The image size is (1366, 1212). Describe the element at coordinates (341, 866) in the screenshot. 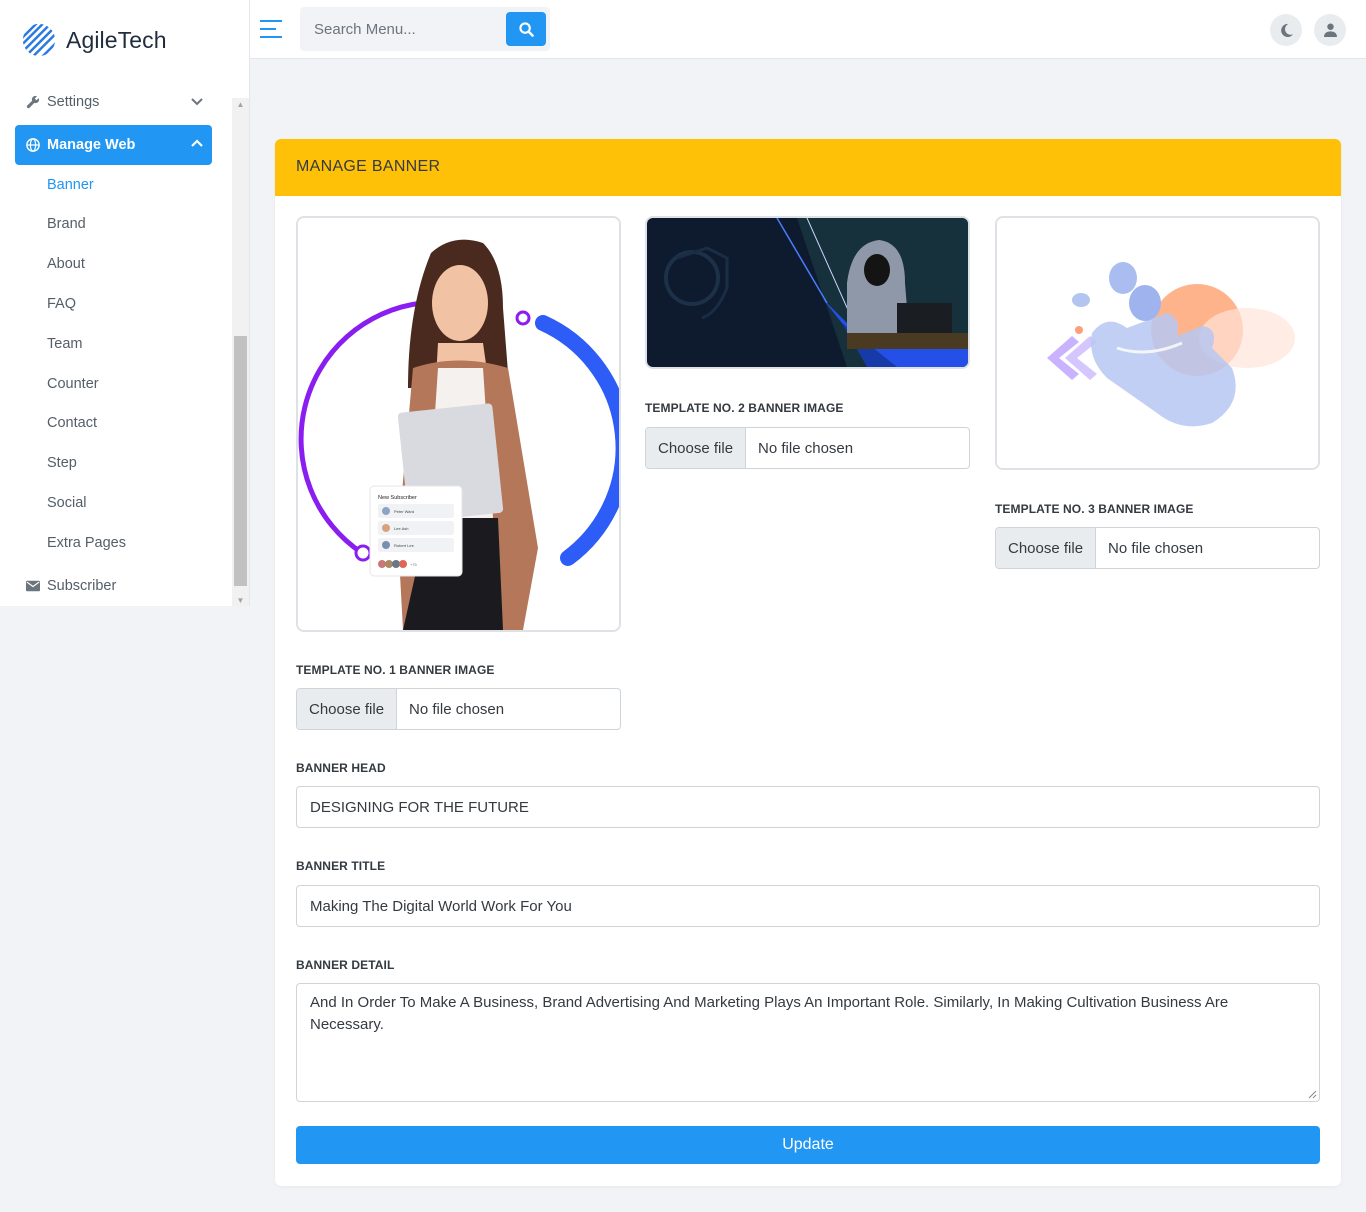

I see `banner-title-label: BANNER TITLE` at that location.